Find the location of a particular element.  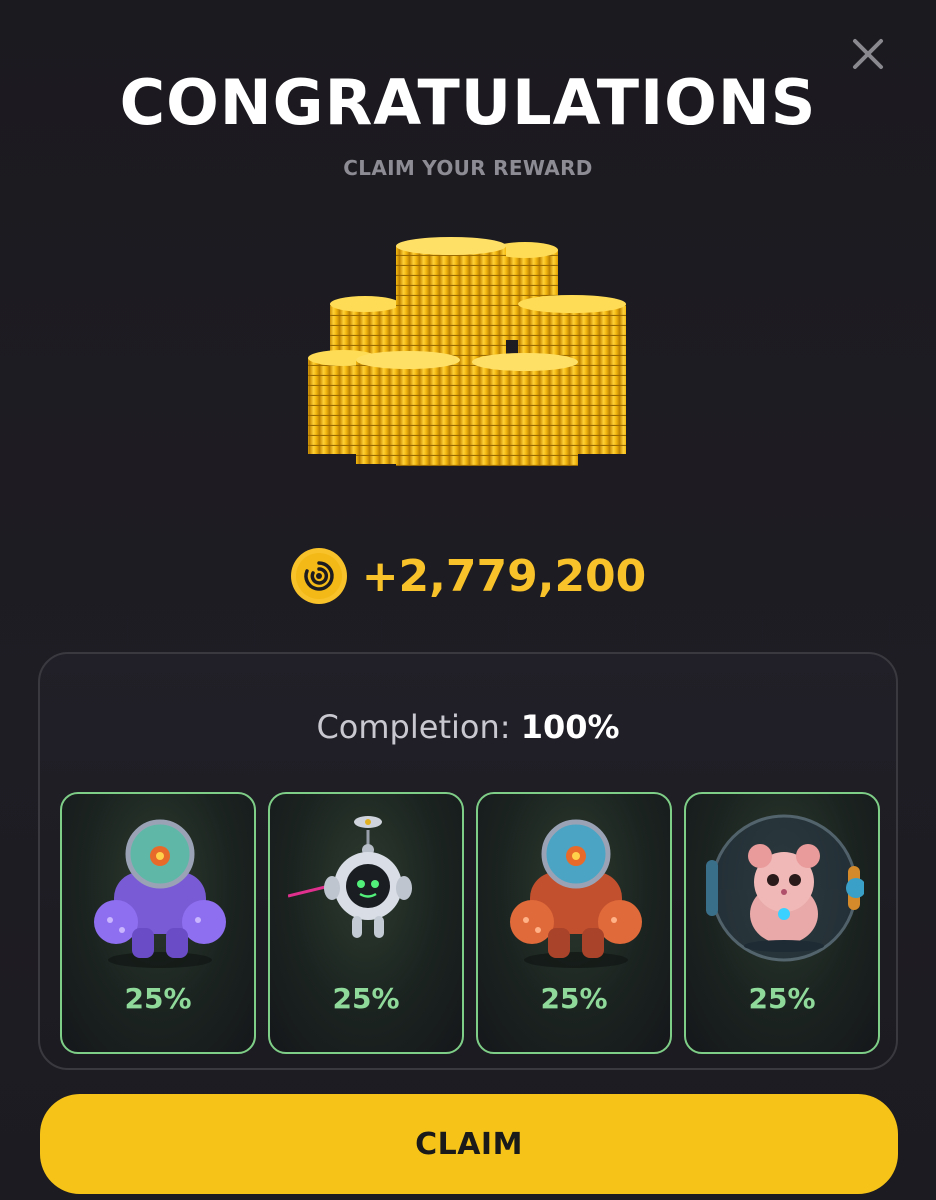

coin-stacks-image is located at coordinates (467, 351).